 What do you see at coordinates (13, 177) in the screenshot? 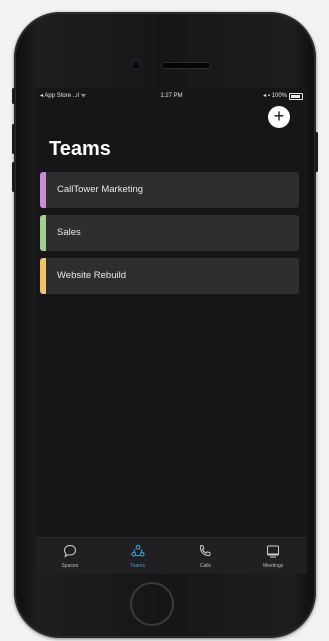
I see `volume-down-button` at bounding box center [13, 177].